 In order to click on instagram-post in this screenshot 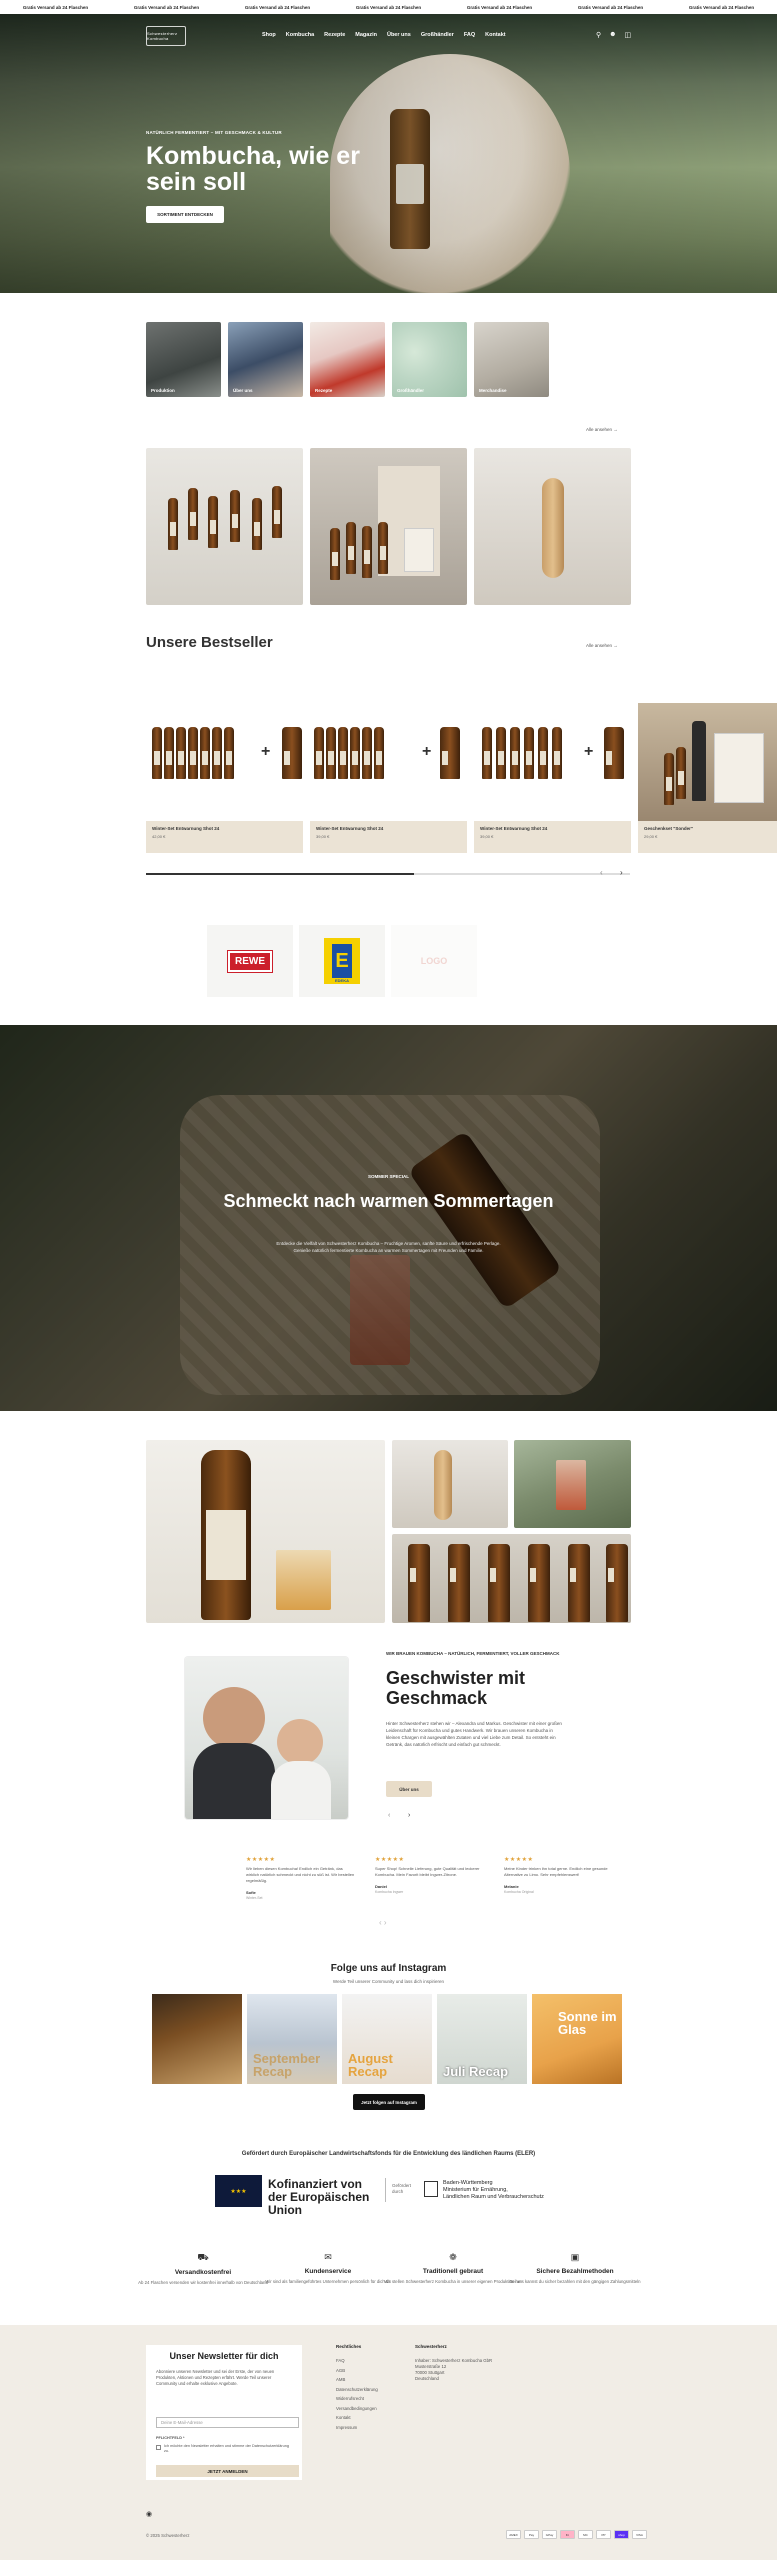, I will do `click(197, 2039)`.